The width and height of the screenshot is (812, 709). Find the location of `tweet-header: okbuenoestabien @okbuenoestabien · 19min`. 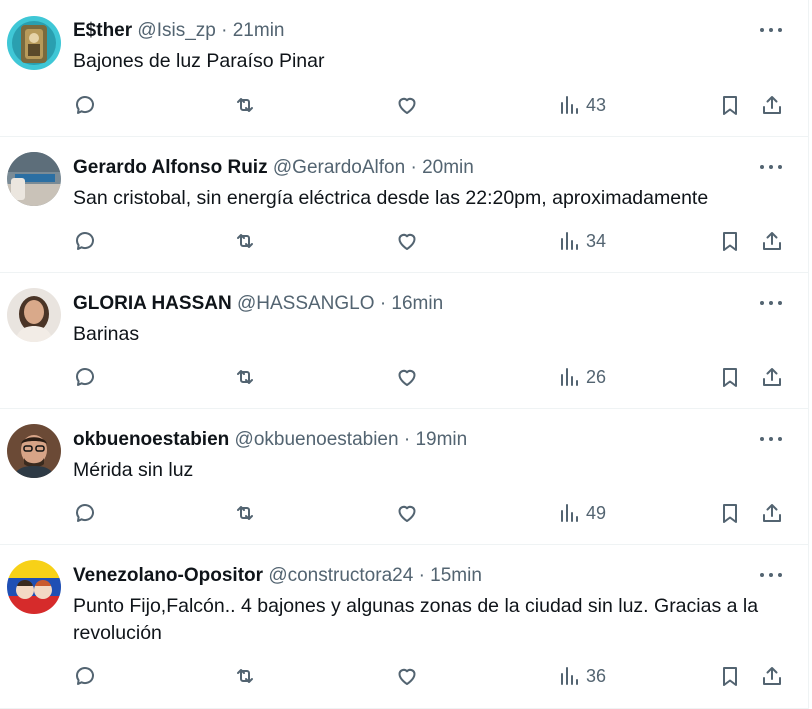

tweet-header: okbuenoestabien @okbuenoestabien · 19min is located at coordinates (410, 440).